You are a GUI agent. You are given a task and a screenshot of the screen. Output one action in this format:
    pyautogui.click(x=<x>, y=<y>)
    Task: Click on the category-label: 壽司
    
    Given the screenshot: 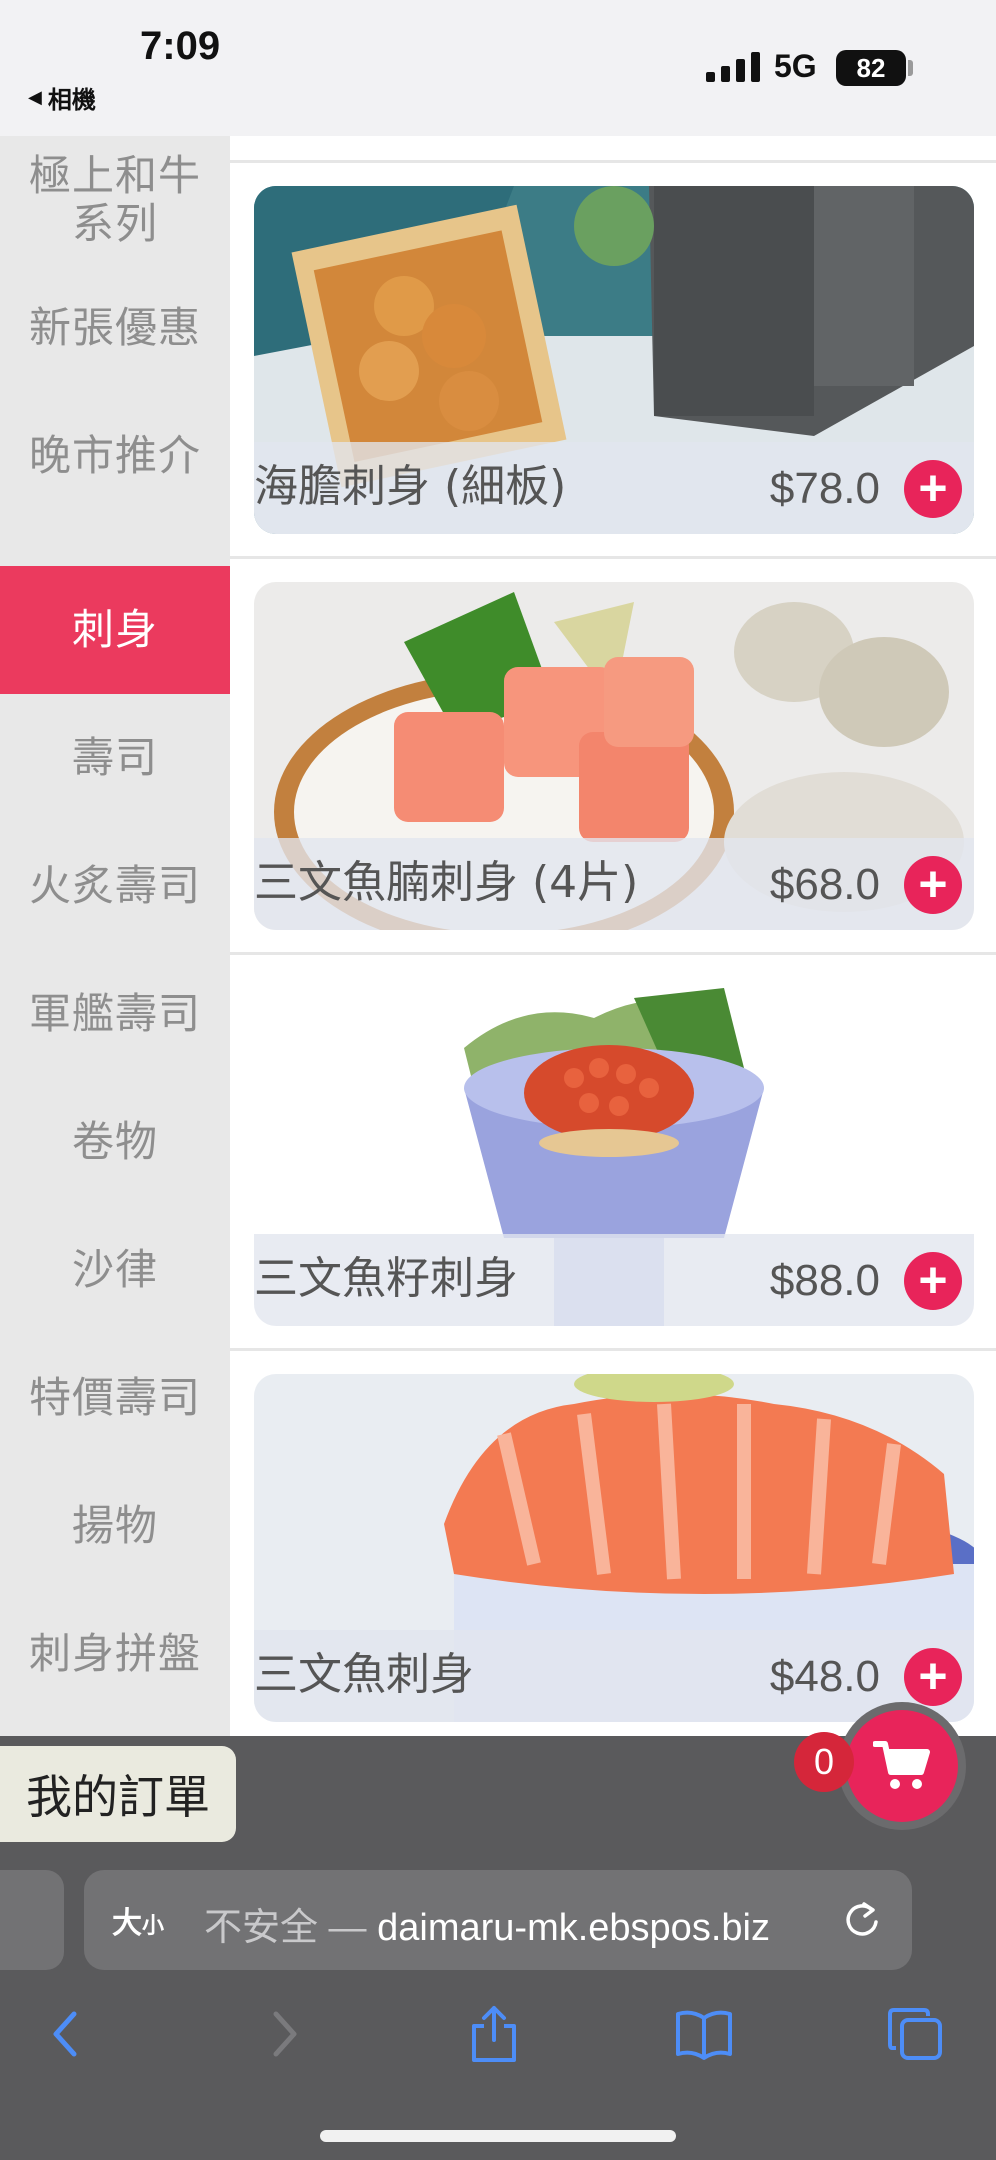 What is the action you would take?
    pyautogui.click(x=114, y=757)
    